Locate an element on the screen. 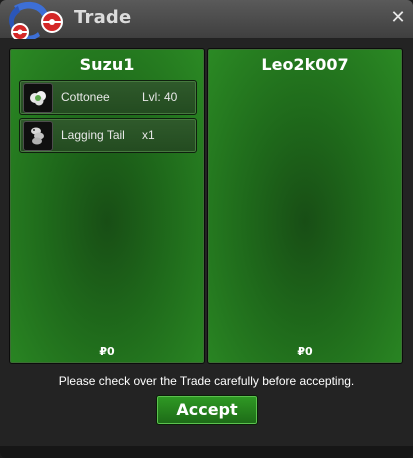 The height and width of the screenshot is (458, 413). trade-item-cottonee: Cottonee Lvl: 40 is located at coordinates (108, 97).